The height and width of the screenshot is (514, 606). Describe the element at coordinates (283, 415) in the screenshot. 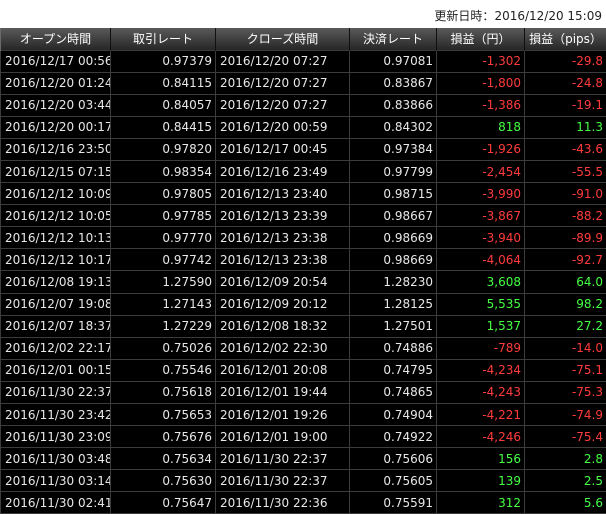

I see `cell-close-time: 2016/12/01 19:26` at that location.